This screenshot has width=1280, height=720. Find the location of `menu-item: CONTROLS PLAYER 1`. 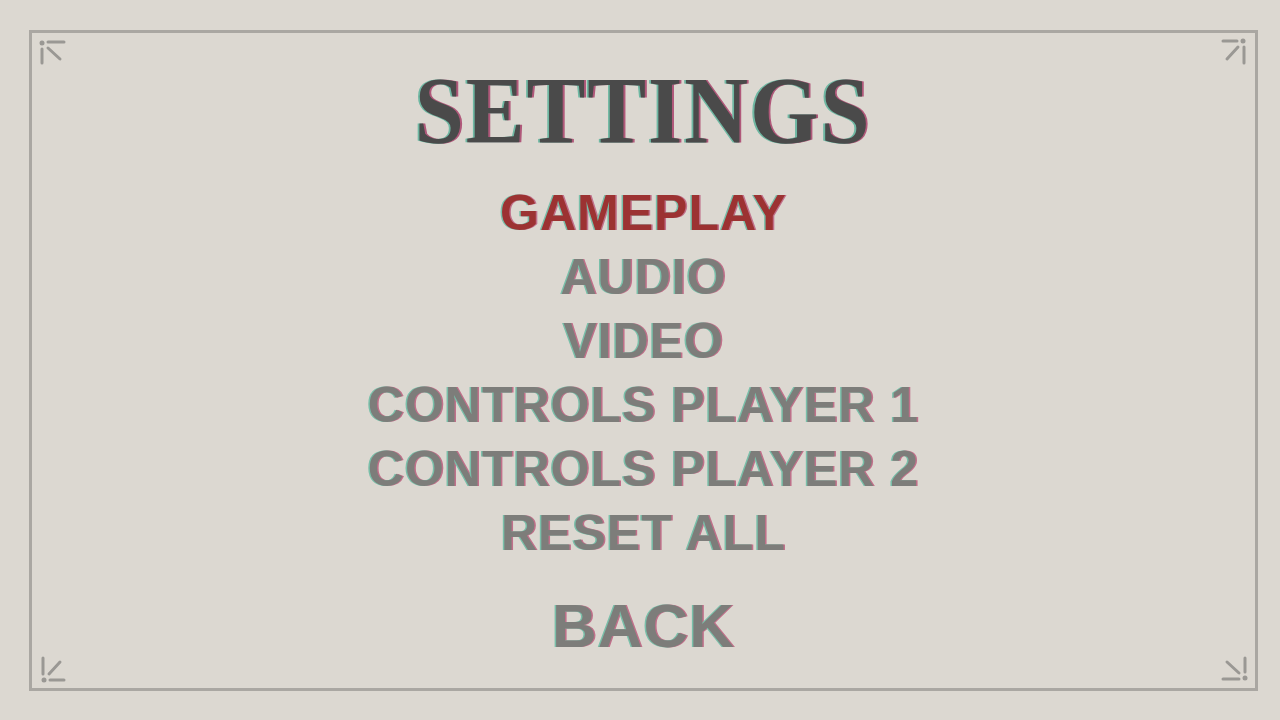

menu-item: CONTROLS PLAYER 1 is located at coordinates (643, 405).